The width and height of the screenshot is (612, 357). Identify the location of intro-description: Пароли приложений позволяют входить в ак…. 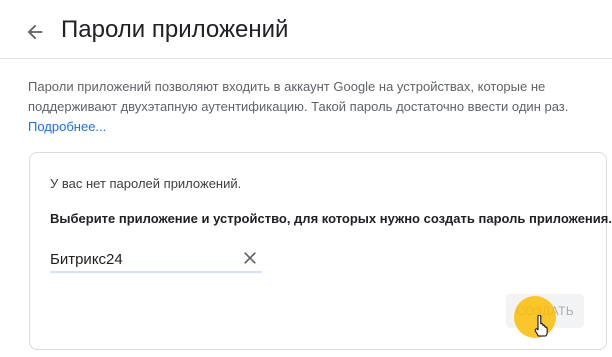
(298, 96).